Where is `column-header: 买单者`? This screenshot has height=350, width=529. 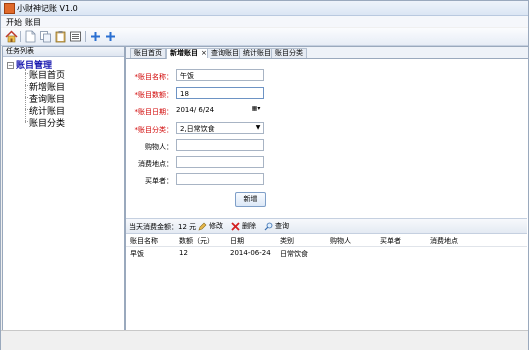
column-header: 买单者 is located at coordinates (390, 241).